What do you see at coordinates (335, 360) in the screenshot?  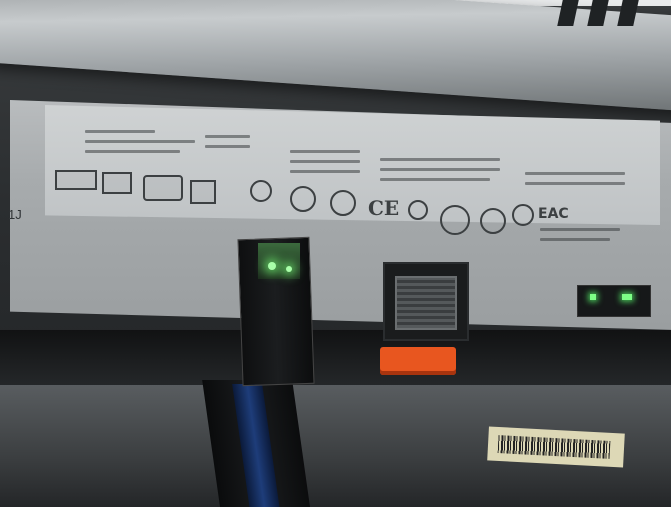 I see `chassis-bay-rail` at bounding box center [335, 360].